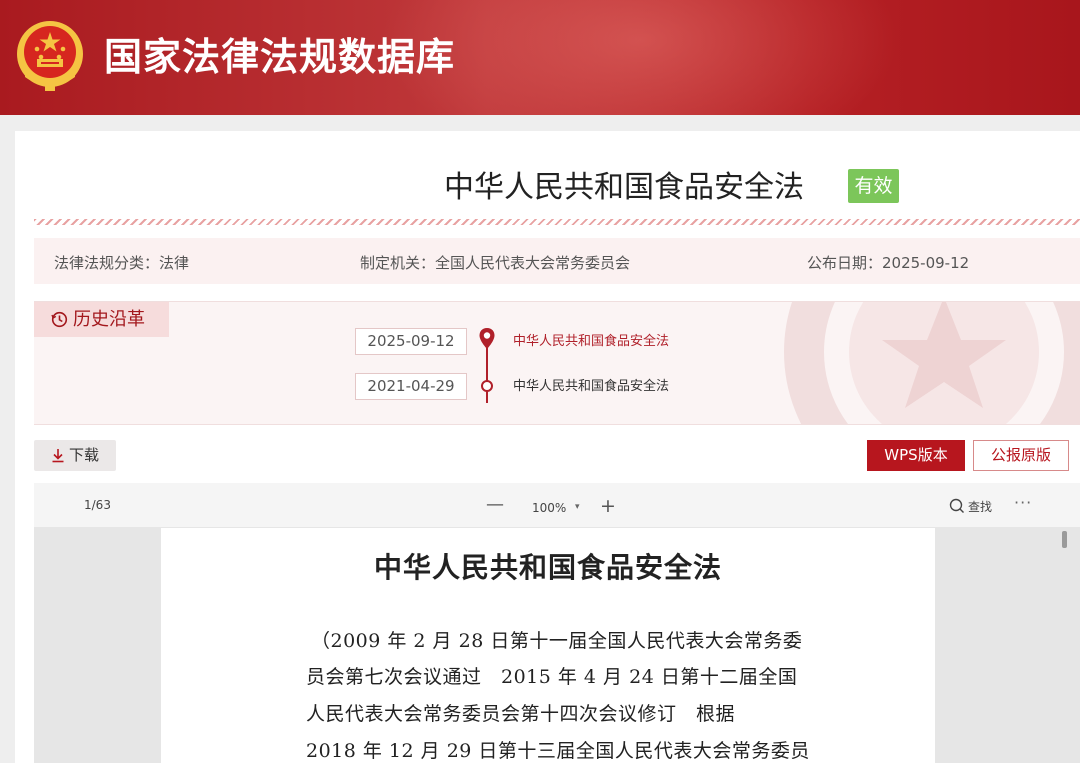 The width and height of the screenshot is (1080, 763). I want to click on more-options-button: ···, so click(1023, 502).